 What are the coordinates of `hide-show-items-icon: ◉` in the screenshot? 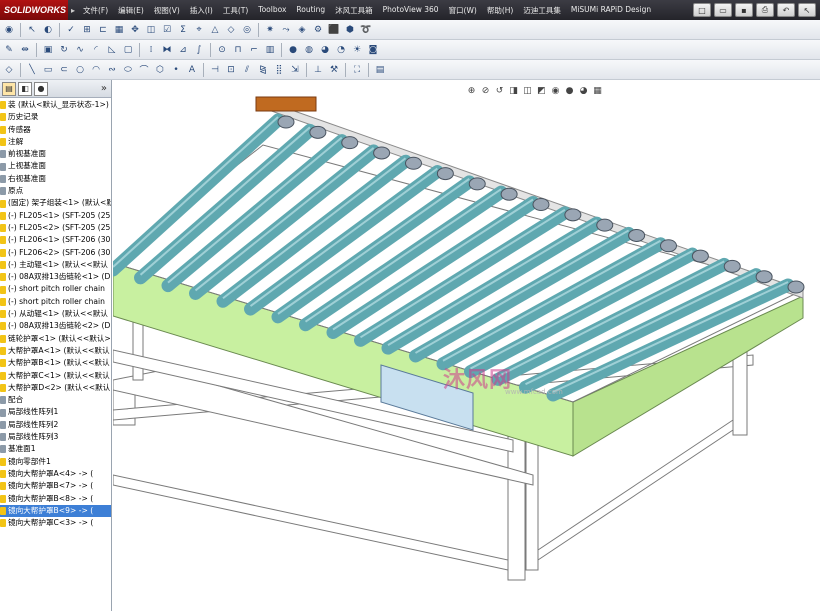 It's located at (555, 91).